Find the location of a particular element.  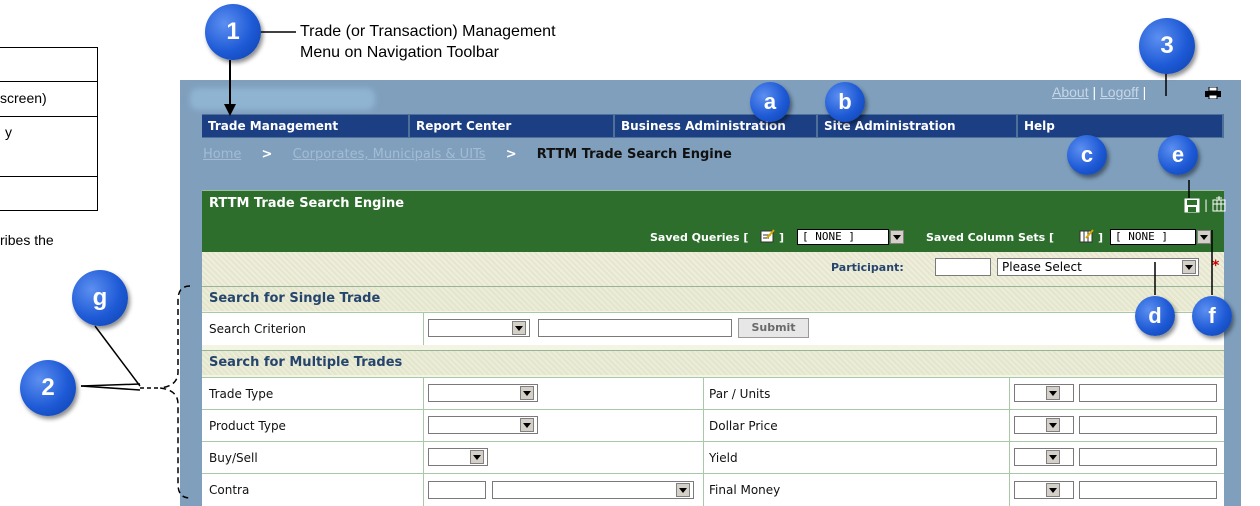

callout-g: g is located at coordinates (100, 298).